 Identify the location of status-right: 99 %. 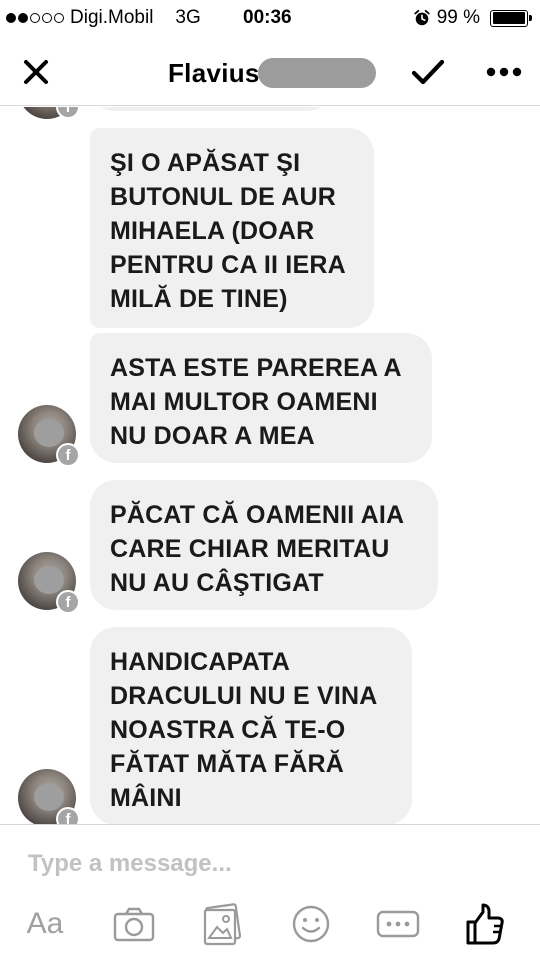
(472, 18).